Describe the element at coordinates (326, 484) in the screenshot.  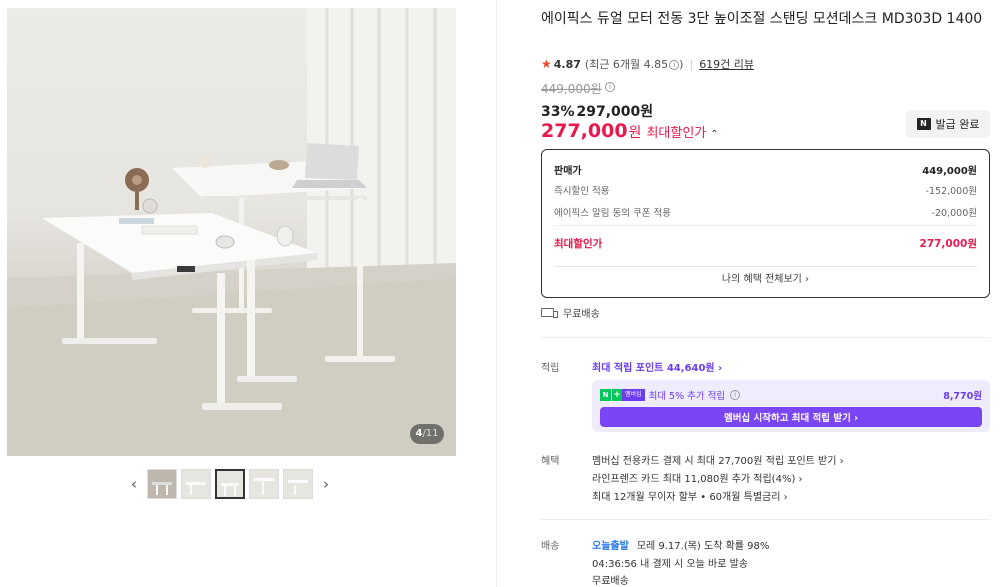
I see `chevron-right-icon: ›` at that location.